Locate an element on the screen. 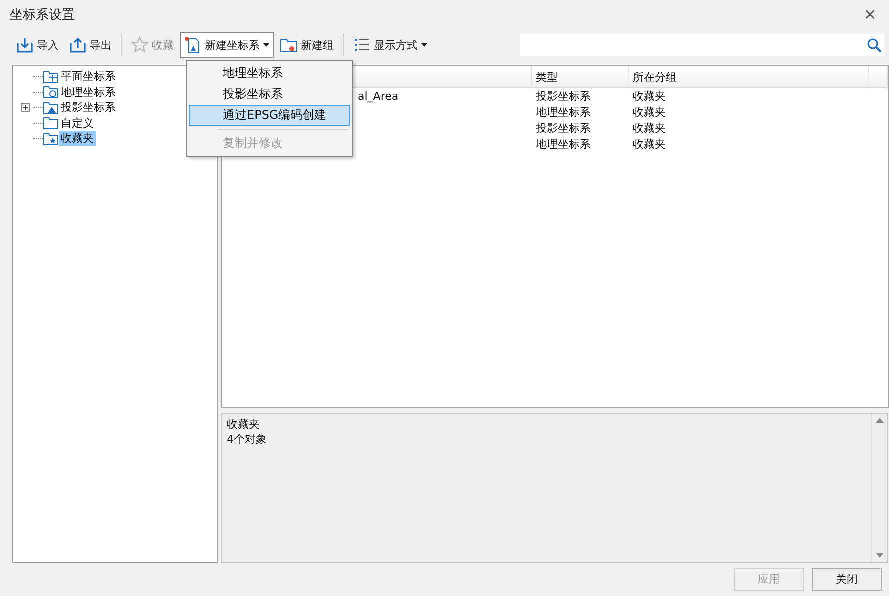  info-text: 收藏夹 is located at coordinates (244, 424).